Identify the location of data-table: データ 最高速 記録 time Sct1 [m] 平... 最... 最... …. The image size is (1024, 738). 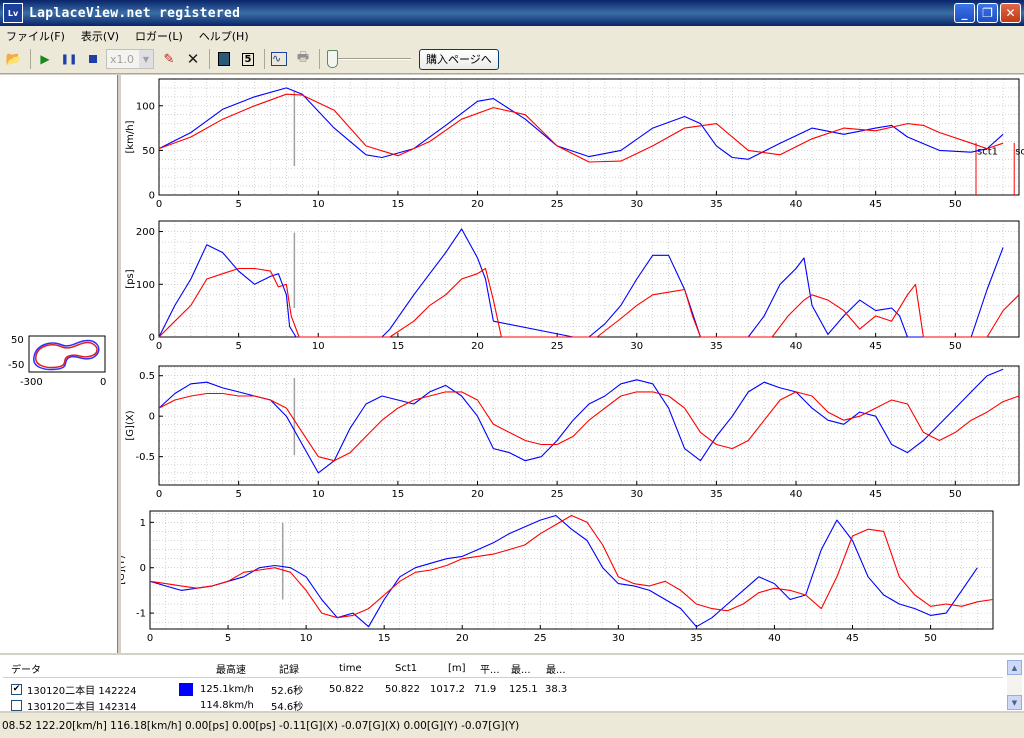
(512, 683).